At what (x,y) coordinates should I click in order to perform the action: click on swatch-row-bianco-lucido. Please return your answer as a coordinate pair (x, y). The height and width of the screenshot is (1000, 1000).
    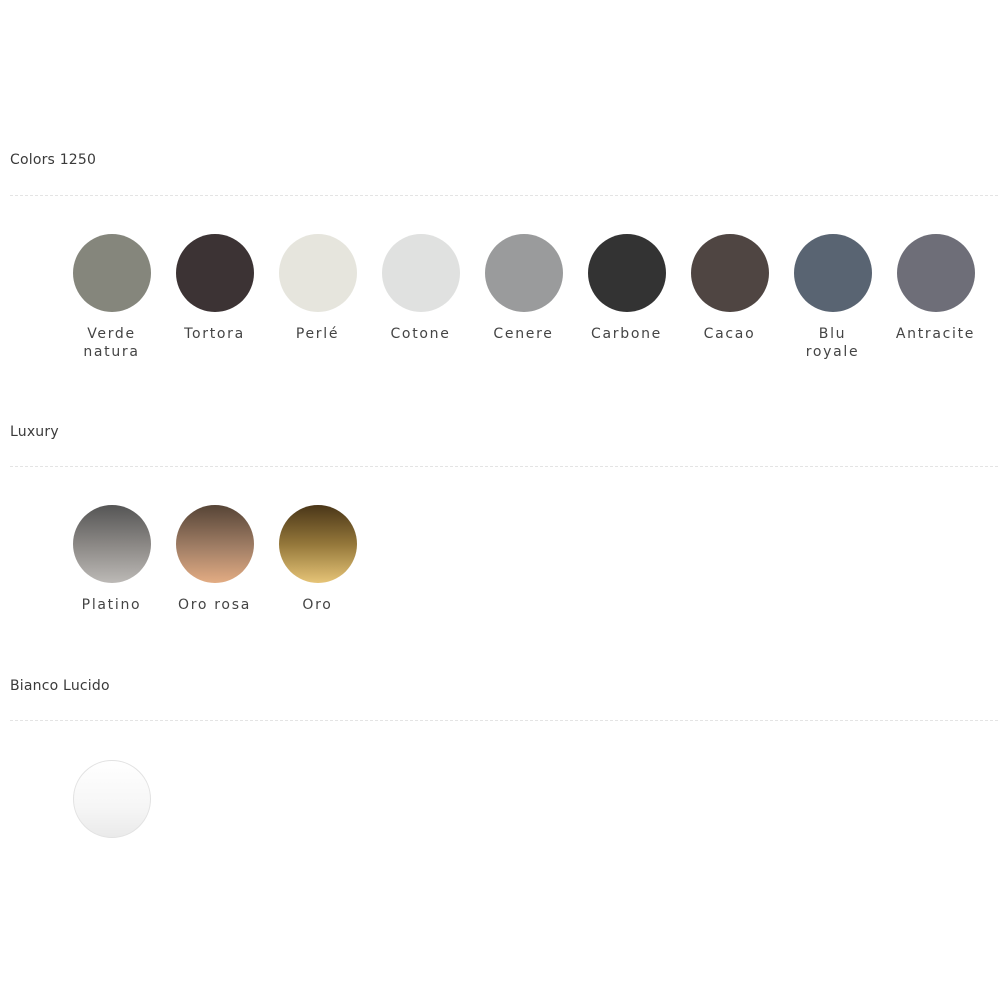
    Looking at the image, I should click on (111, 805).